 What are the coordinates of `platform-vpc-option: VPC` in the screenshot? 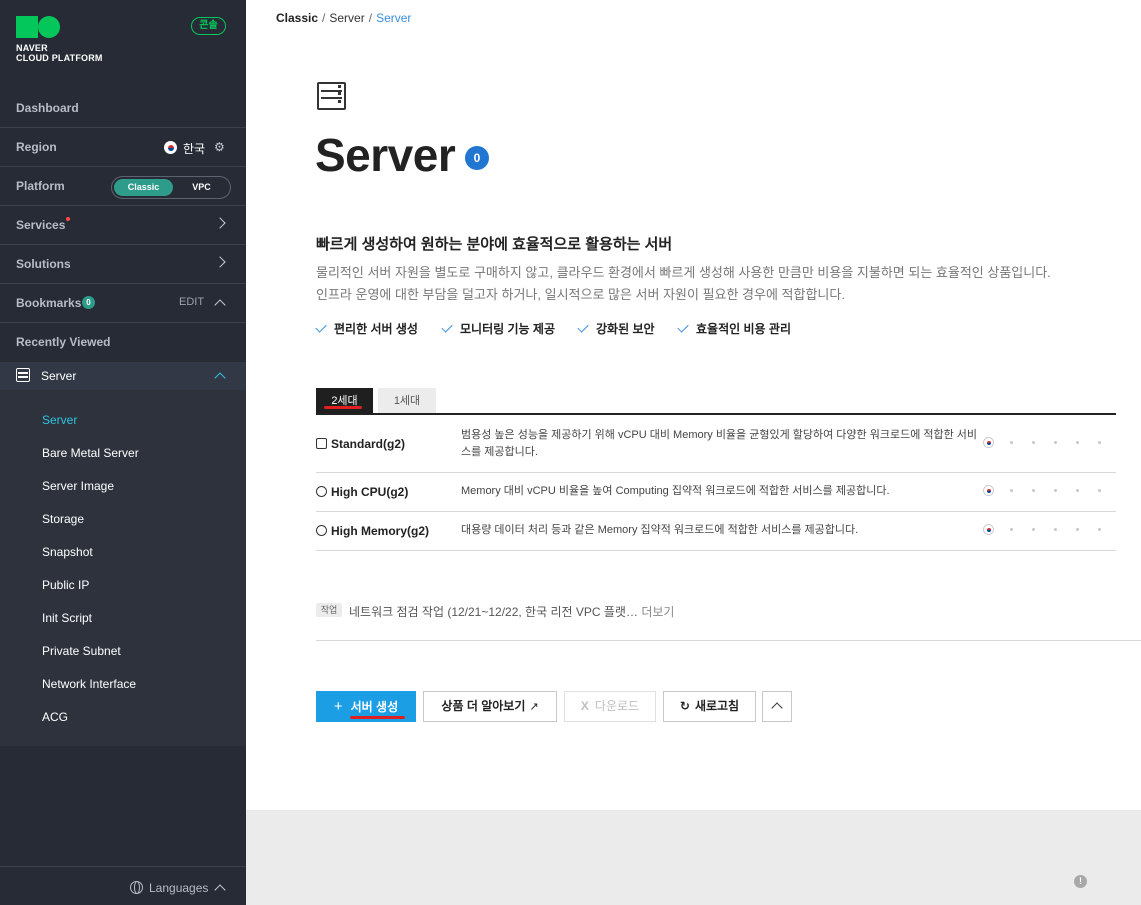 It's located at (201, 187).